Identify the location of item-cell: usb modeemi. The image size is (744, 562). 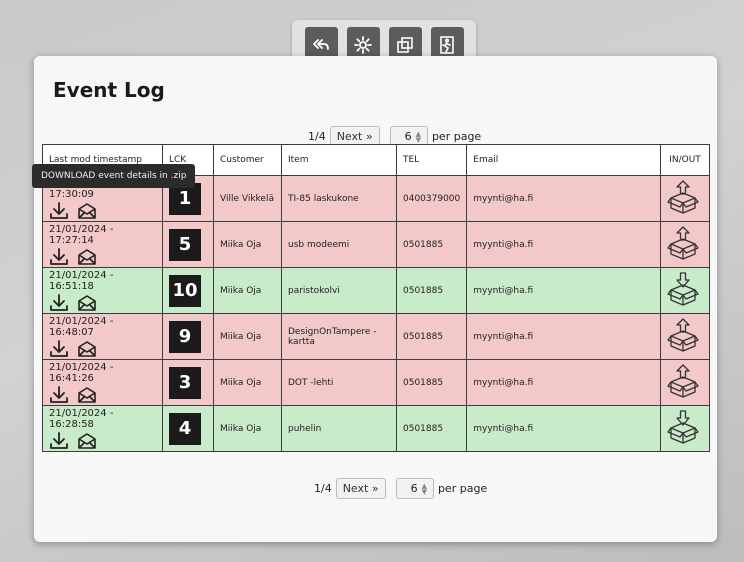
(339, 244).